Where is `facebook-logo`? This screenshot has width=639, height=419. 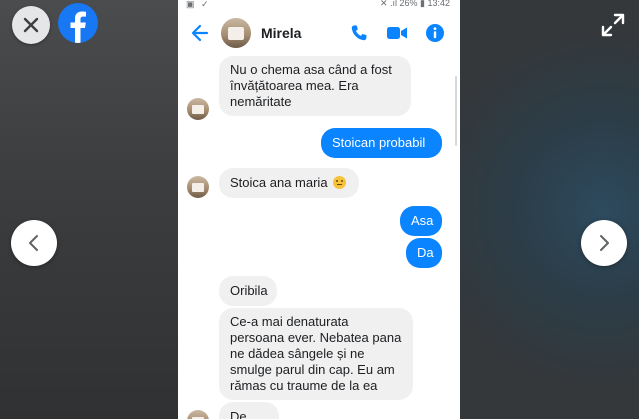
facebook-logo is located at coordinates (78, 23).